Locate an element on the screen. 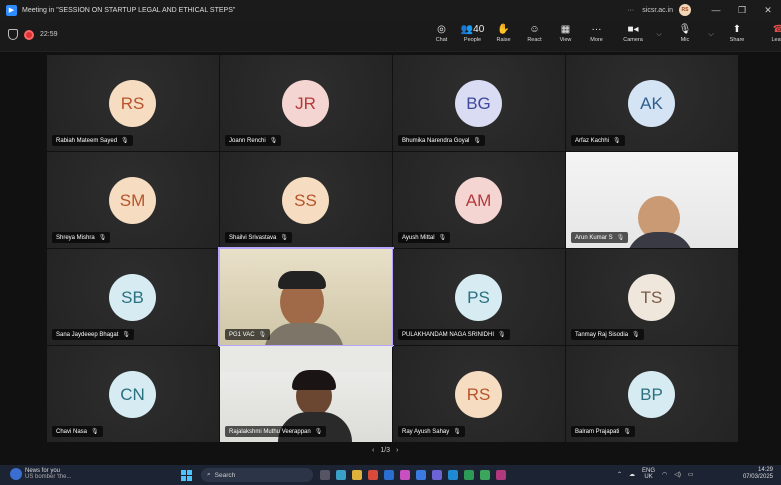 The height and width of the screenshot is (485, 781). participant-tile: SM Shreya Mishra 🎙 is located at coordinates (133, 200).